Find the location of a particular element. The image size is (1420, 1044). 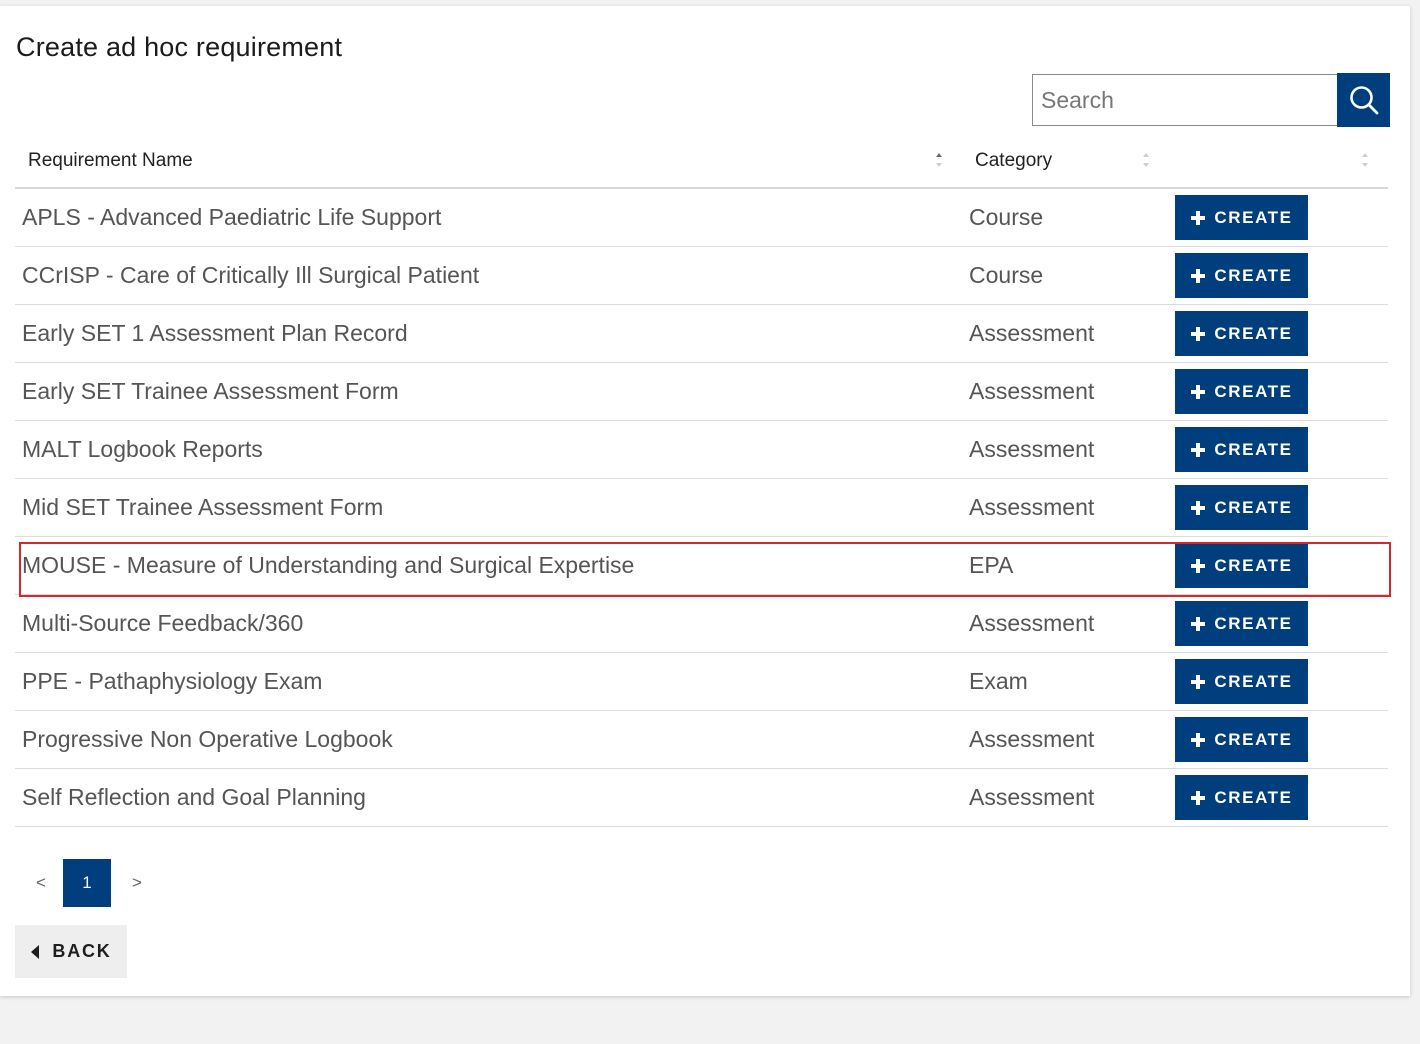

requirement-name-cell: Mid SET Trainee Assessment Form is located at coordinates (488, 507).